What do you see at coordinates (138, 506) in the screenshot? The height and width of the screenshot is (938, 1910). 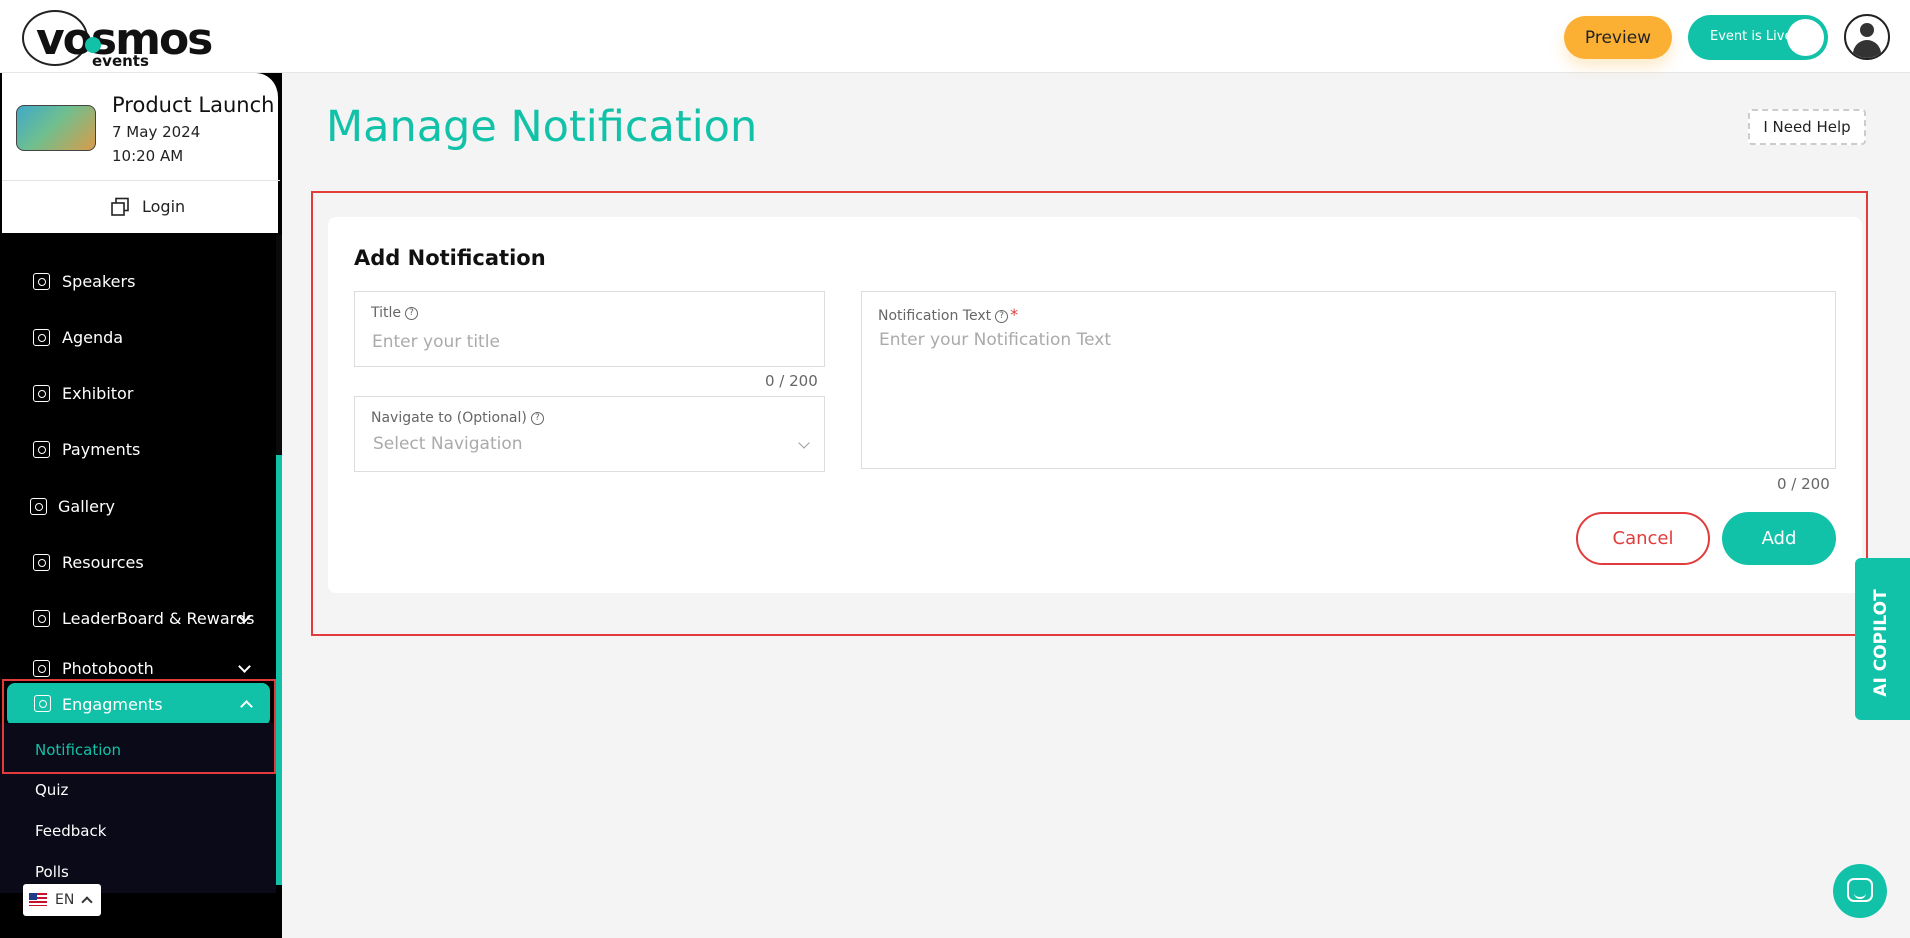 I see `sidebar-item-gallery: Gallery` at bounding box center [138, 506].